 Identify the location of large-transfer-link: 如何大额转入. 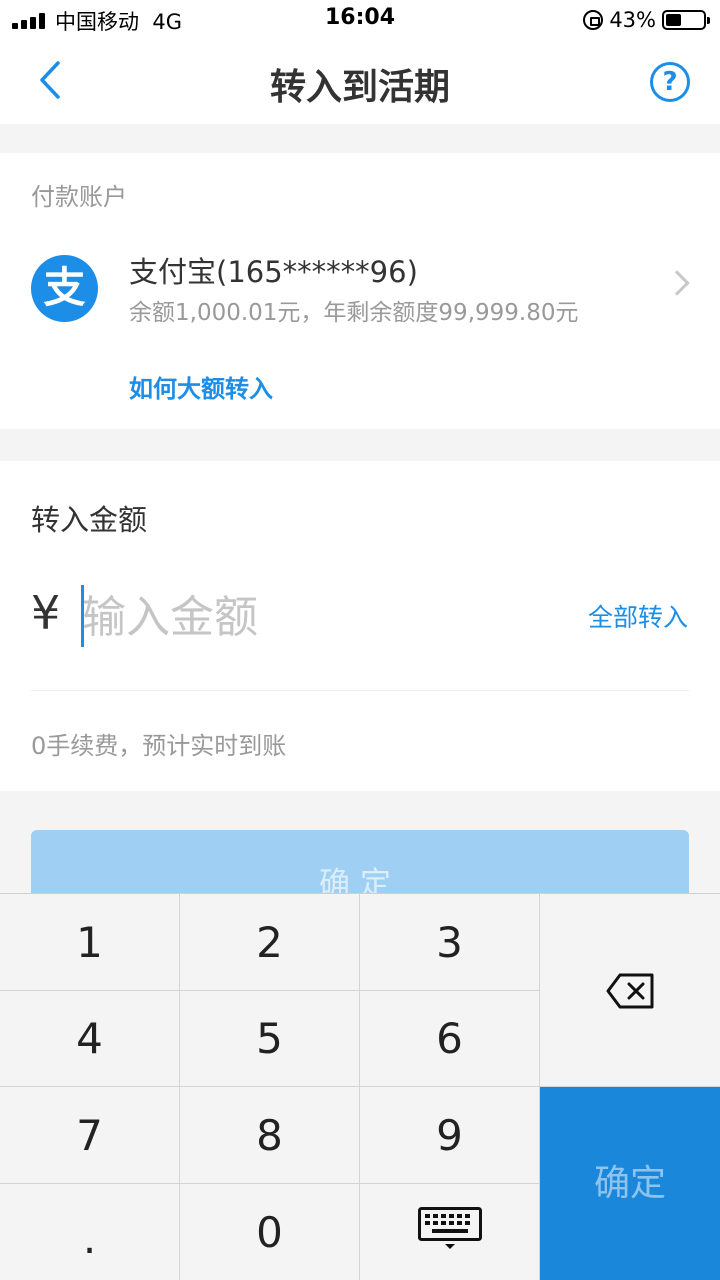
(201, 386).